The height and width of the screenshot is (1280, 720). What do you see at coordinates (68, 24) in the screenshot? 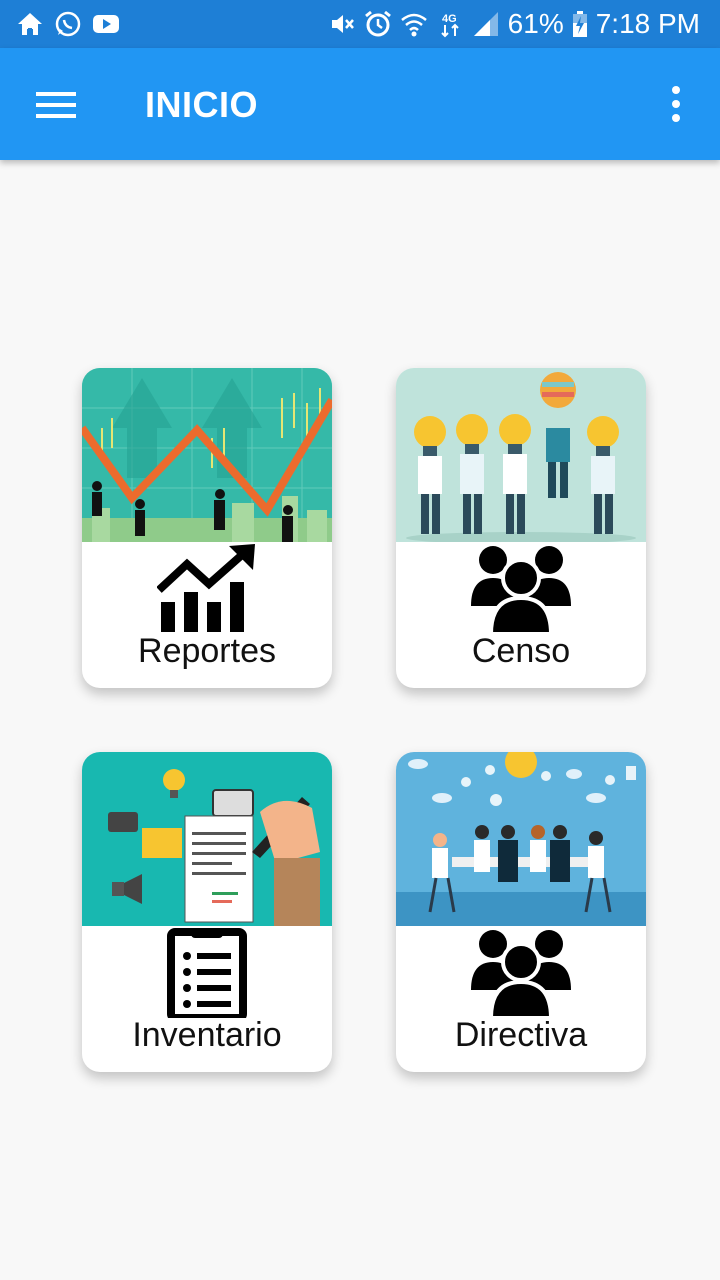
I see `whatsapp-icon` at bounding box center [68, 24].